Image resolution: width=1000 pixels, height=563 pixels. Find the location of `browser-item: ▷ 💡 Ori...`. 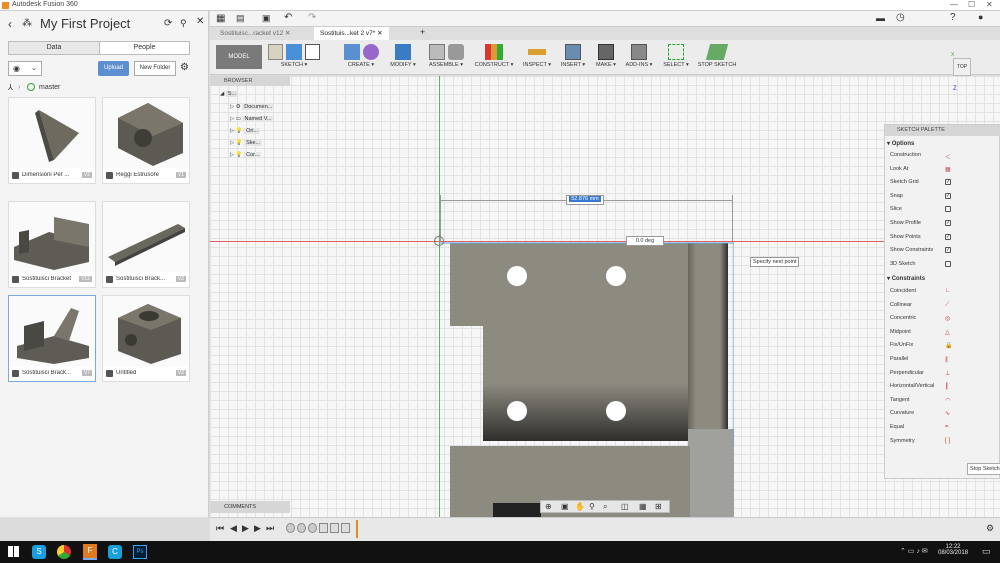

browser-item: ▷ 💡 Ori... is located at coordinates (259, 131).